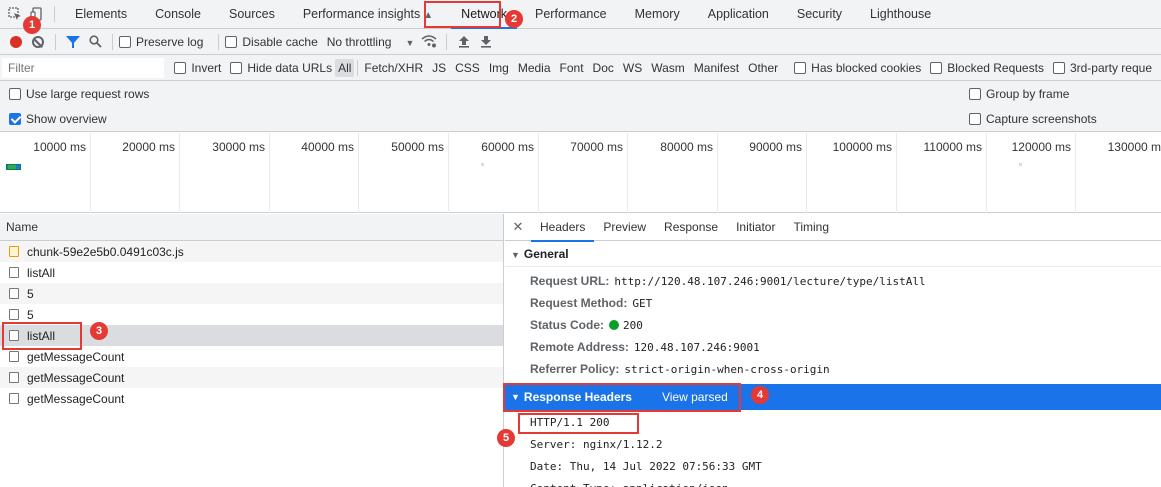 The height and width of the screenshot is (487, 1161). What do you see at coordinates (359, 41) in the screenshot?
I see `throttling-value: No throttling` at bounding box center [359, 41].